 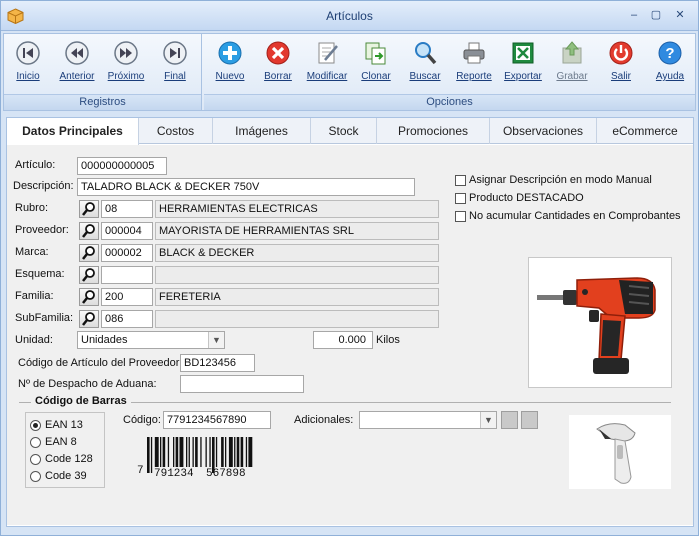 I want to click on proveedor-name-field: MAYORISTA DE HERRAMIENTAS SRL, so click(x=297, y=231).